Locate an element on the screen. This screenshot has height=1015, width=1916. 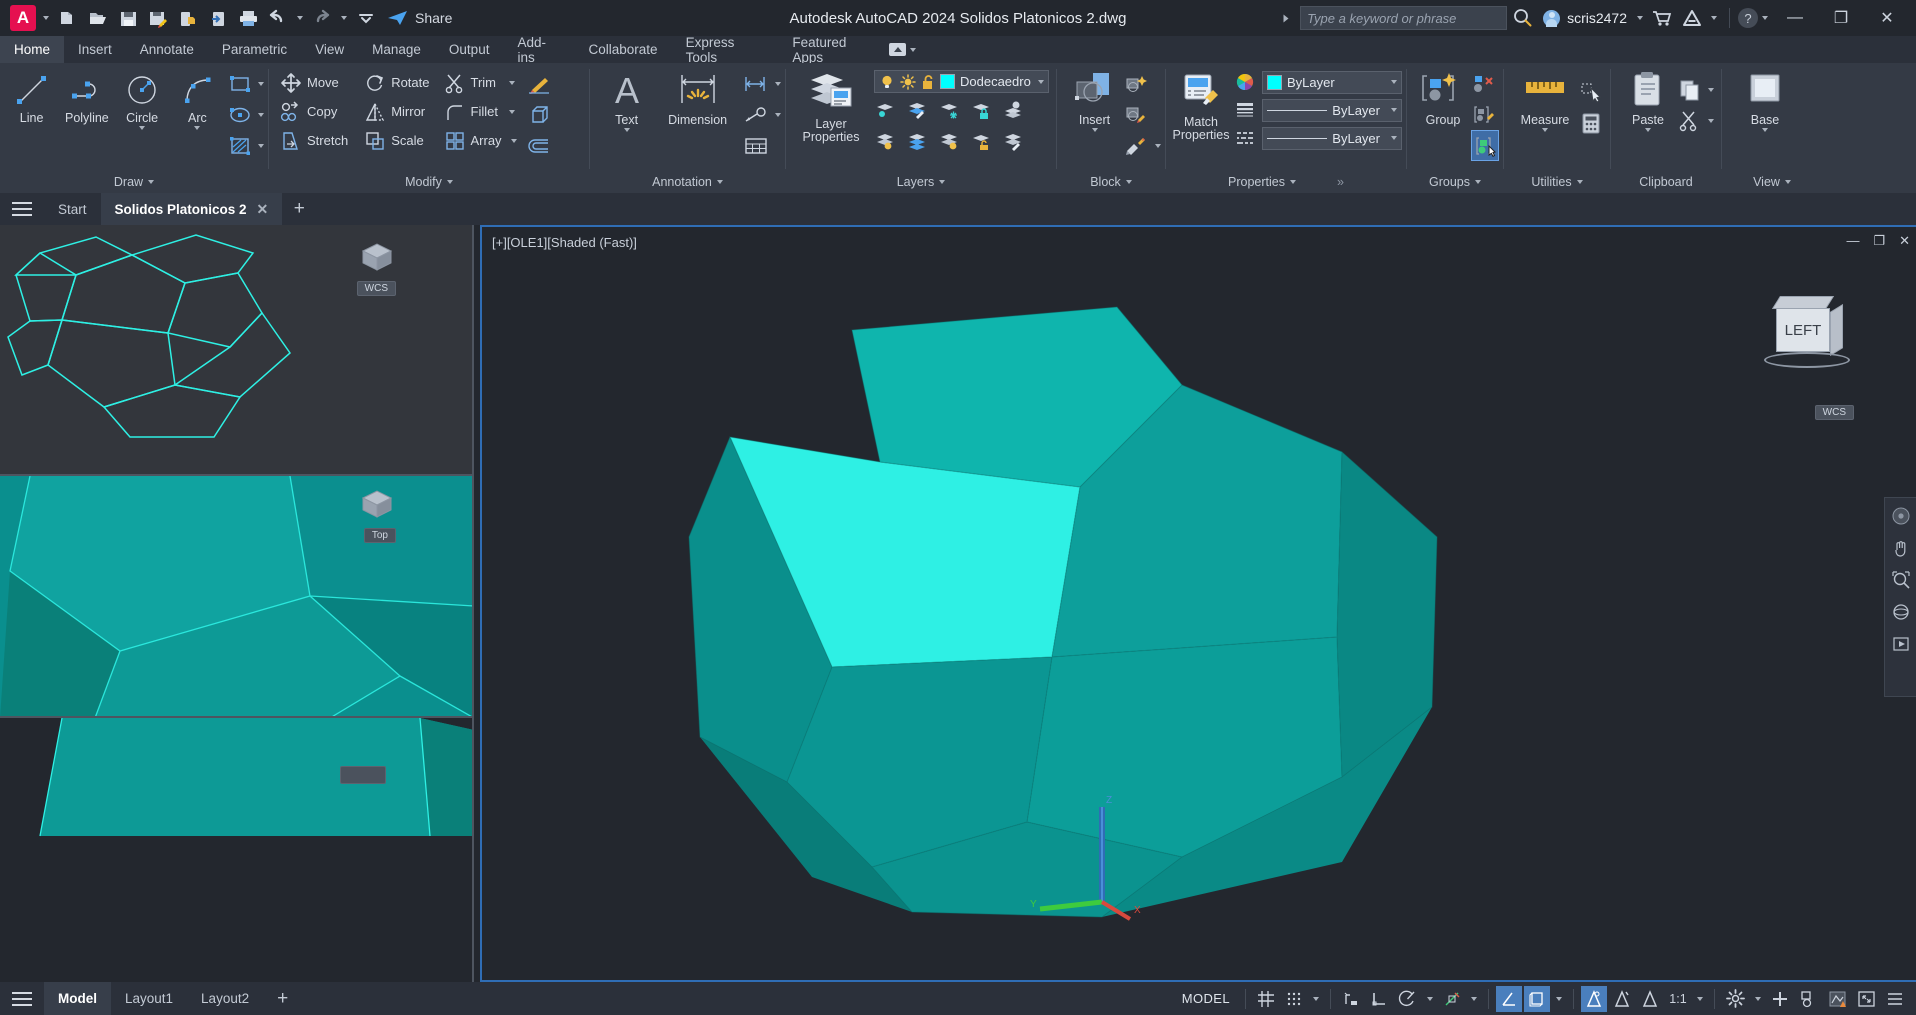
apps-chevron-down-icon is located at coordinates (1714, 18).